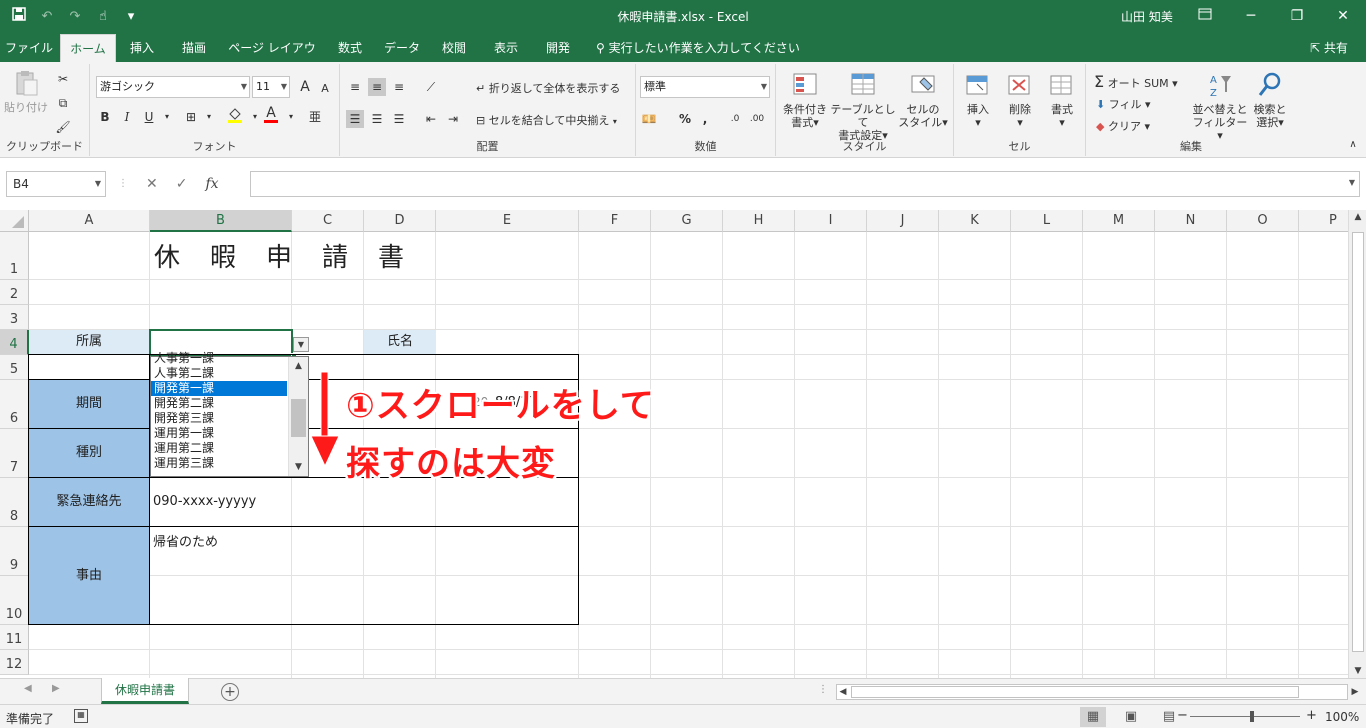  What do you see at coordinates (89, 221) in the screenshot?
I see `column-header-a: A` at bounding box center [89, 221].